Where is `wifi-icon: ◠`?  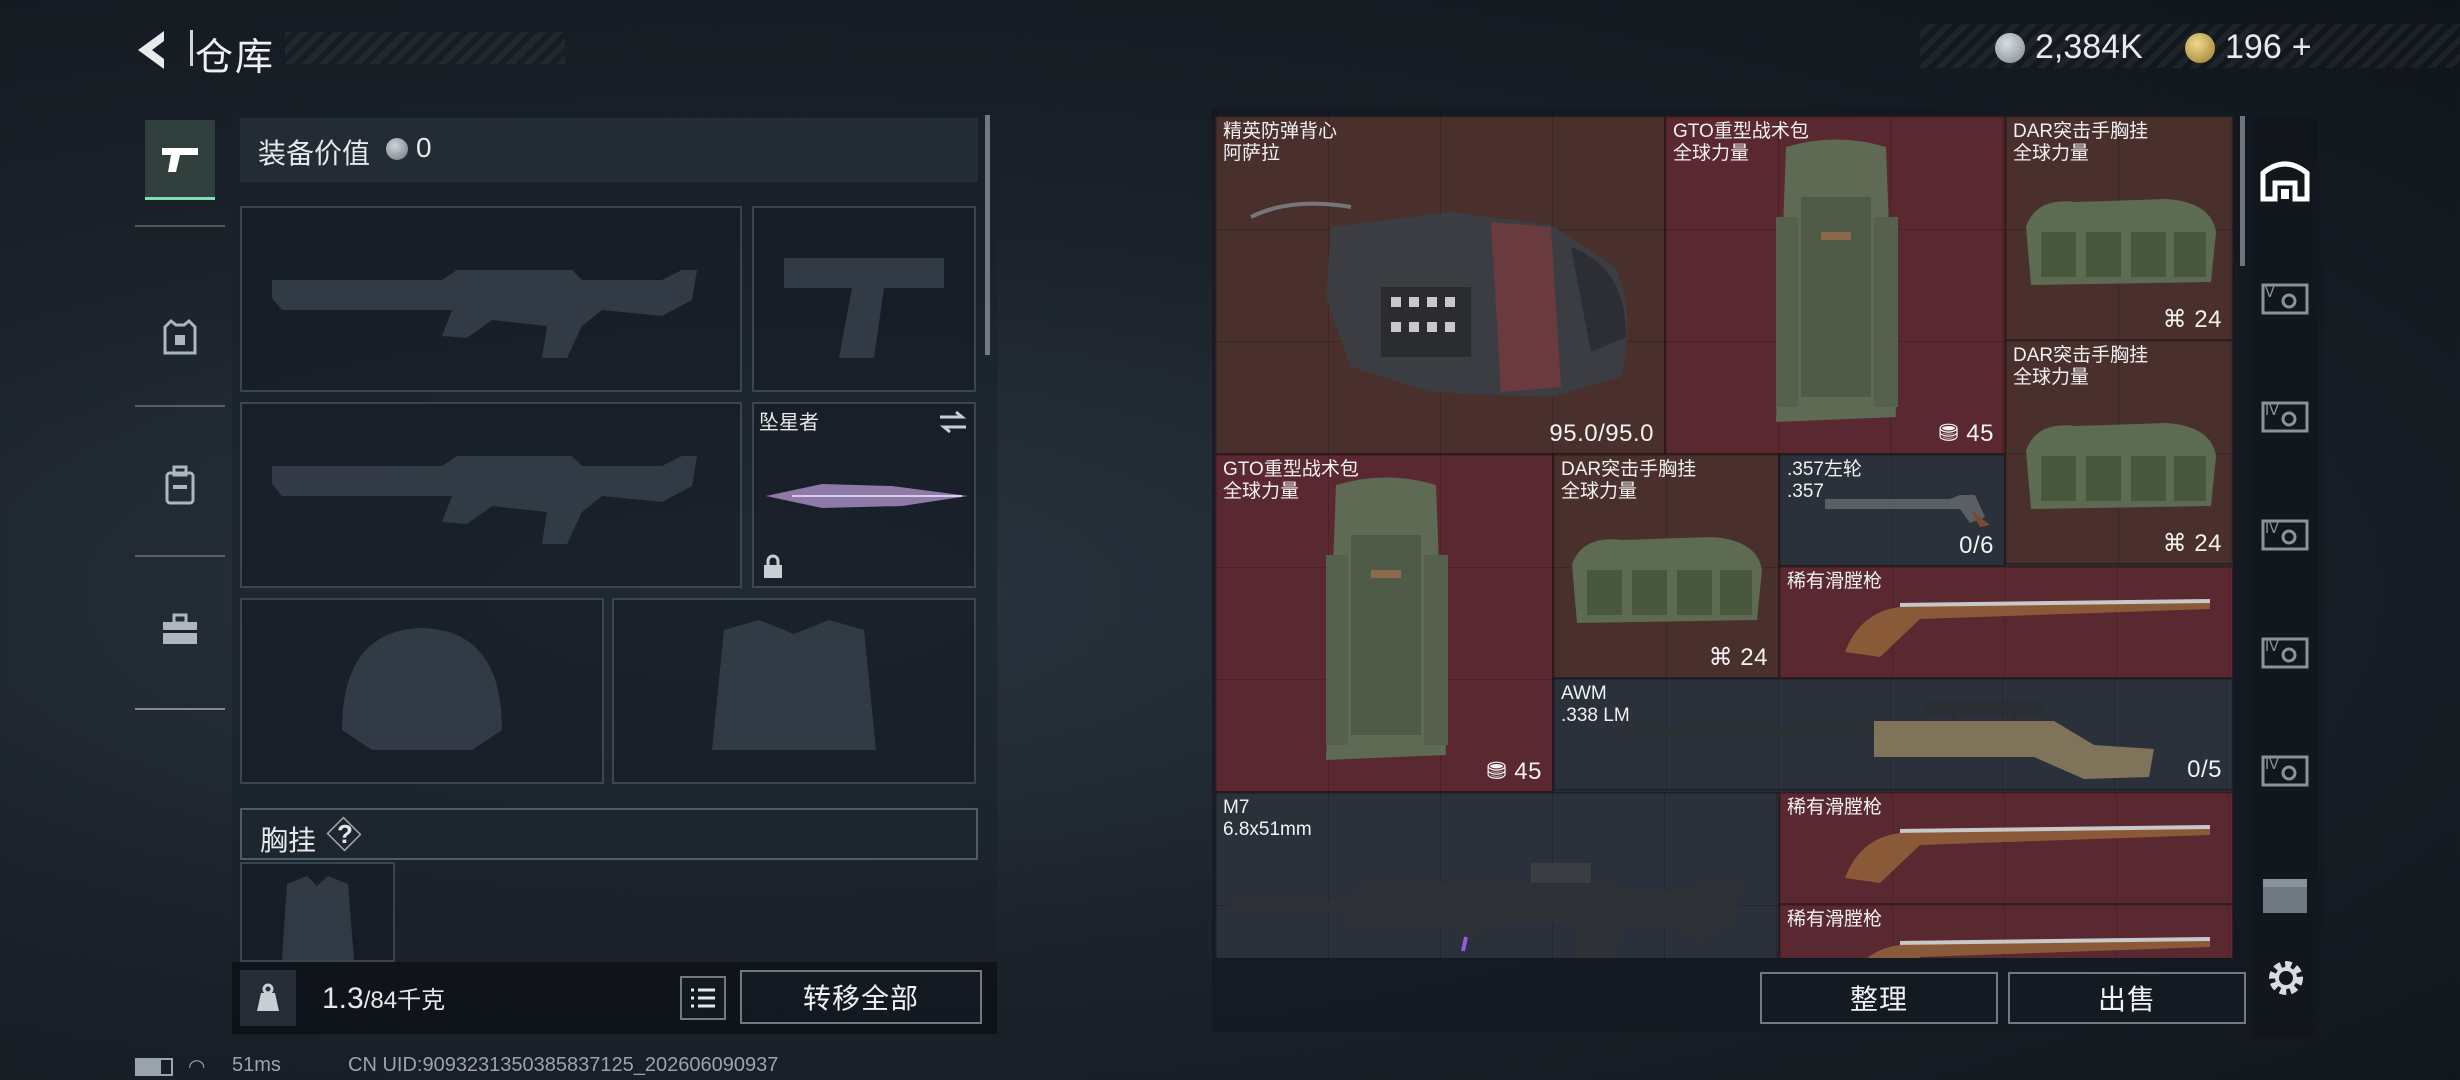 wifi-icon: ◠ is located at coordinates (197, 1067).